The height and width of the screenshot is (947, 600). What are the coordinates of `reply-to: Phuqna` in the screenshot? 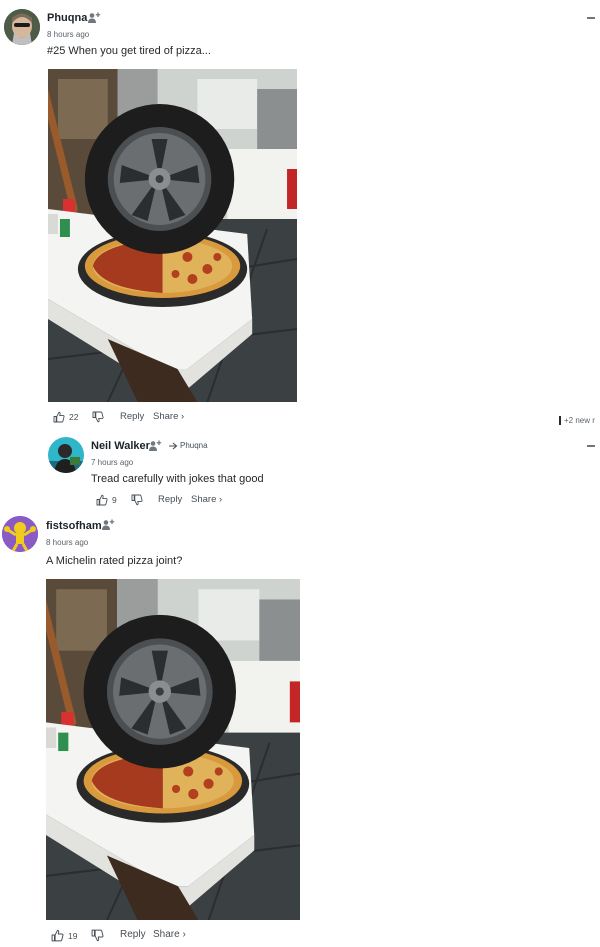 It's located at (188, 445).